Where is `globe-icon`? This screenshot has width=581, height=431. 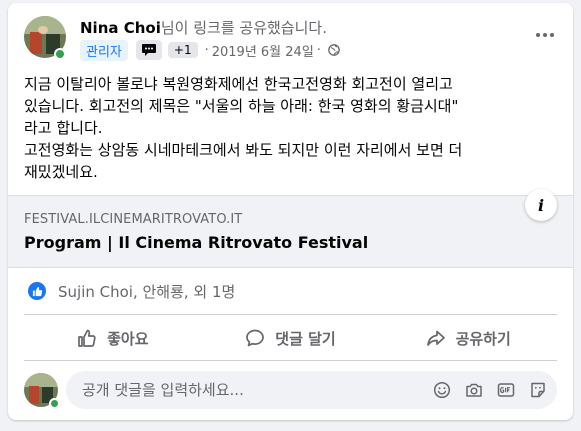 globe-icon is located at coordinates (334, 50).